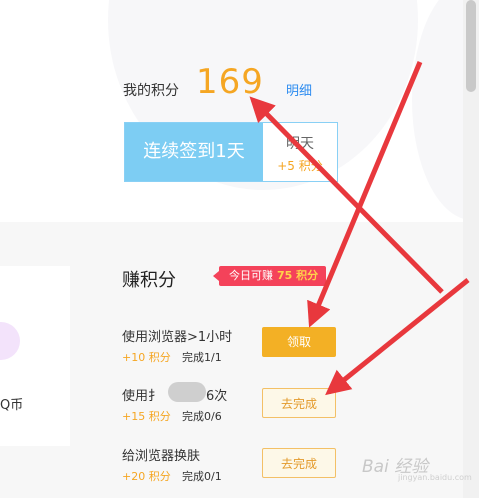  I want to click on arrow-to-claim, so click(365, 194).